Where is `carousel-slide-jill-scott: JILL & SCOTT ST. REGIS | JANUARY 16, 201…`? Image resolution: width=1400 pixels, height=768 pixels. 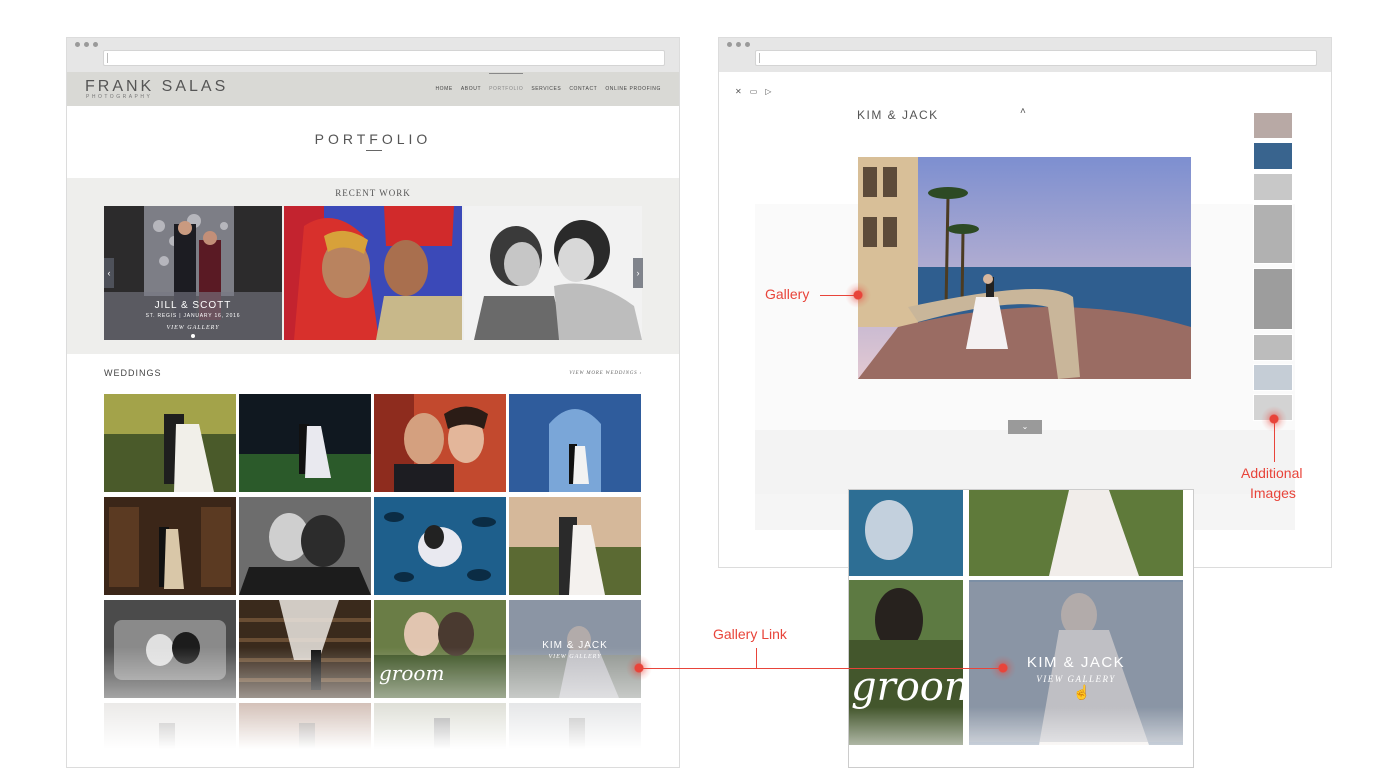 carousel-slide-jill-scott: JILL & SCOTT ST. REGIS | JANUARY 16, 201… is located at coordinates (193, 273).